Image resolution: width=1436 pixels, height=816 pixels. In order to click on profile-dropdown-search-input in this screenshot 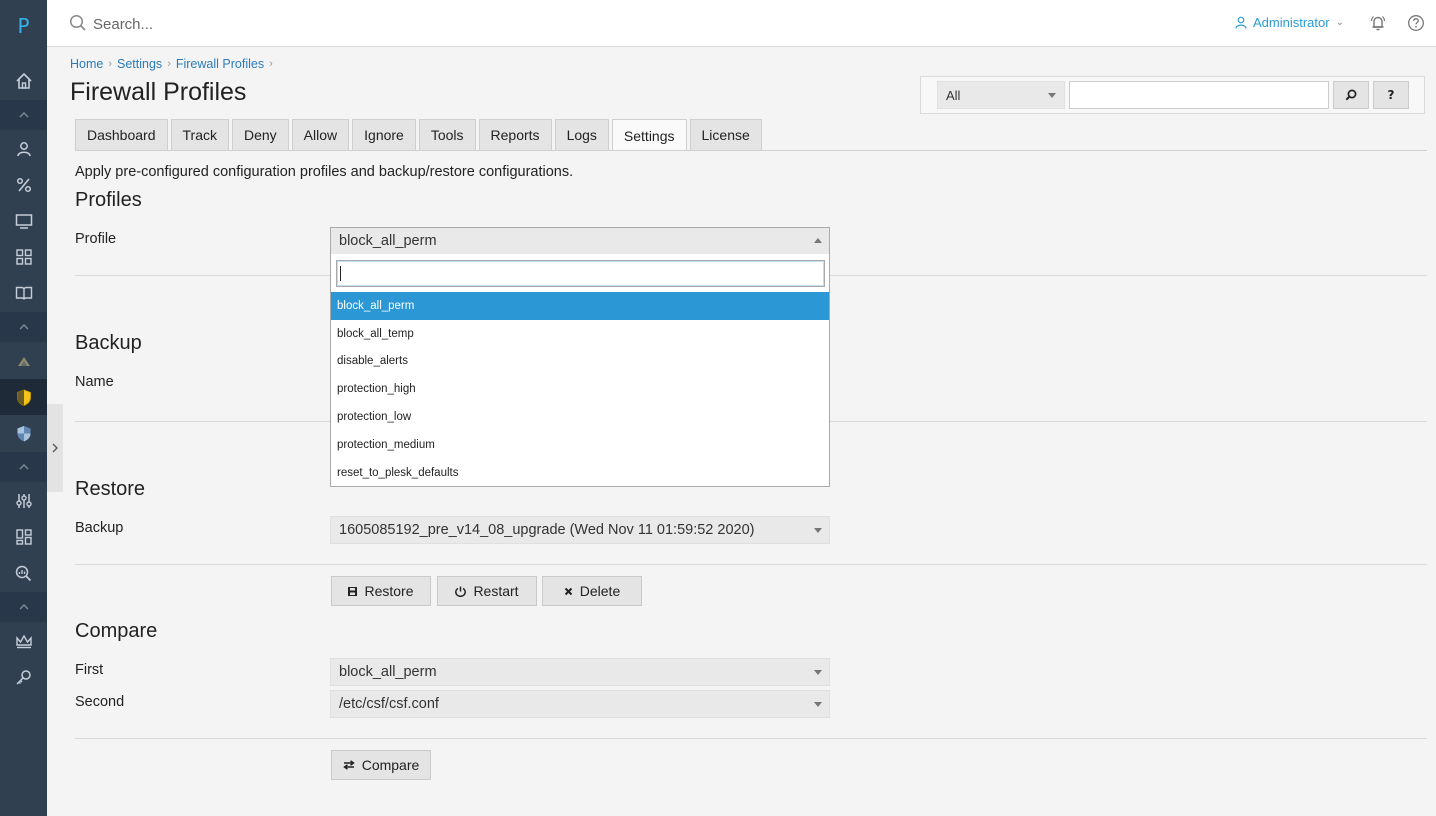, I will do `click(580, 273)`.